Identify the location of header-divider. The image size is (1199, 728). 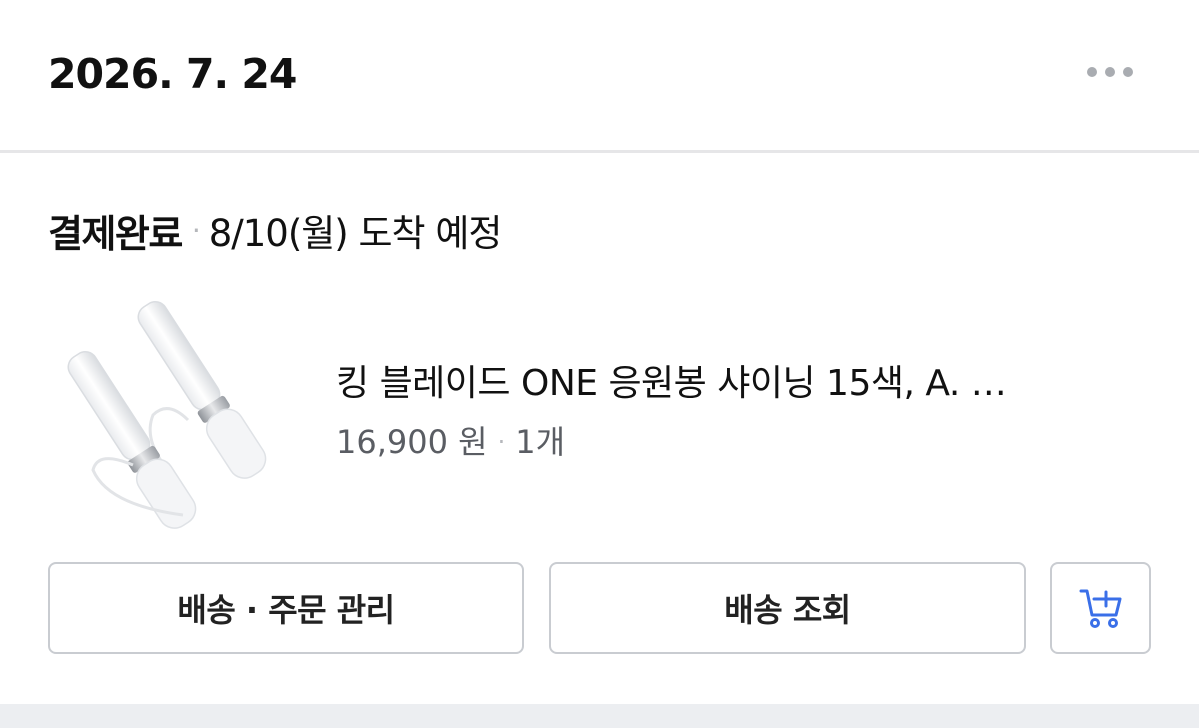
(599, 151).